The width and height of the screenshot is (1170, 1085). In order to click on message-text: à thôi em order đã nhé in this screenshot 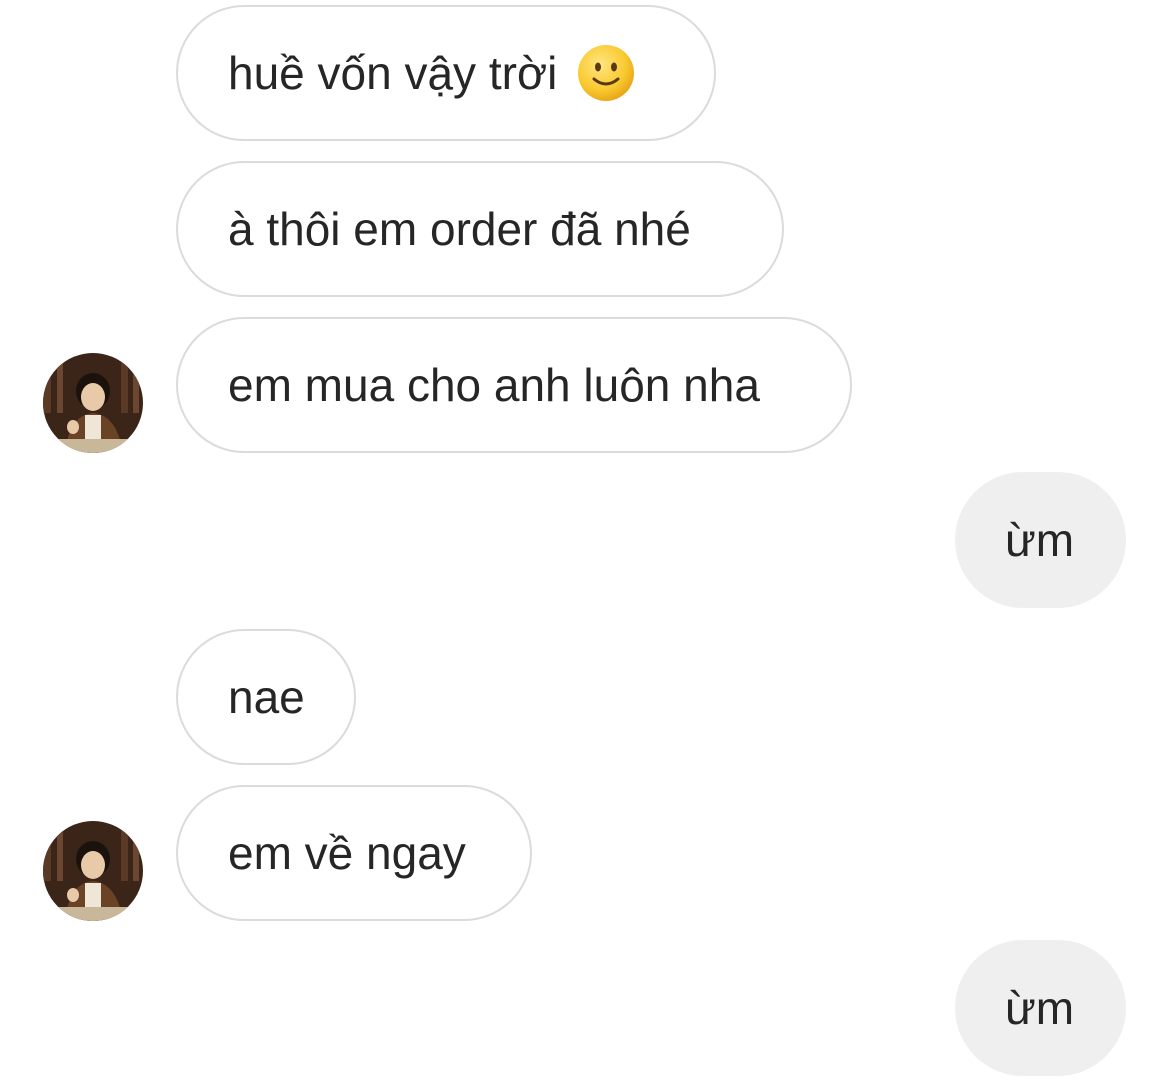, I will do `click(459, 229)`.